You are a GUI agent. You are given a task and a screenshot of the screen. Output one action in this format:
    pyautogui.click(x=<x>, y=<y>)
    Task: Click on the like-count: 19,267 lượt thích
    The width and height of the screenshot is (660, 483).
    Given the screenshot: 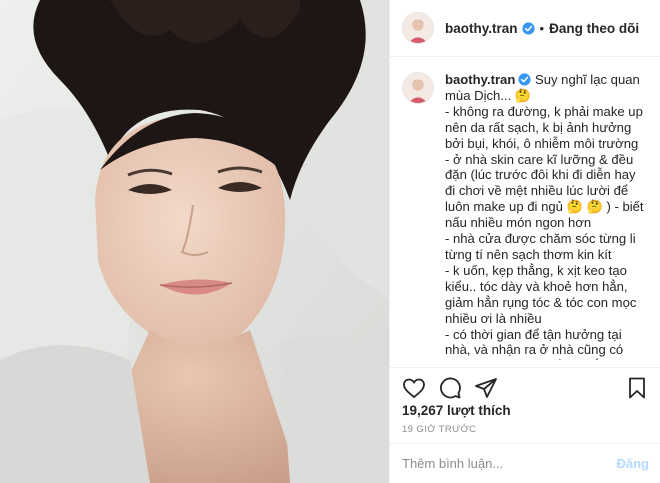 What is the action you would take?
    pyautogui.click(x=456, y=410)
    